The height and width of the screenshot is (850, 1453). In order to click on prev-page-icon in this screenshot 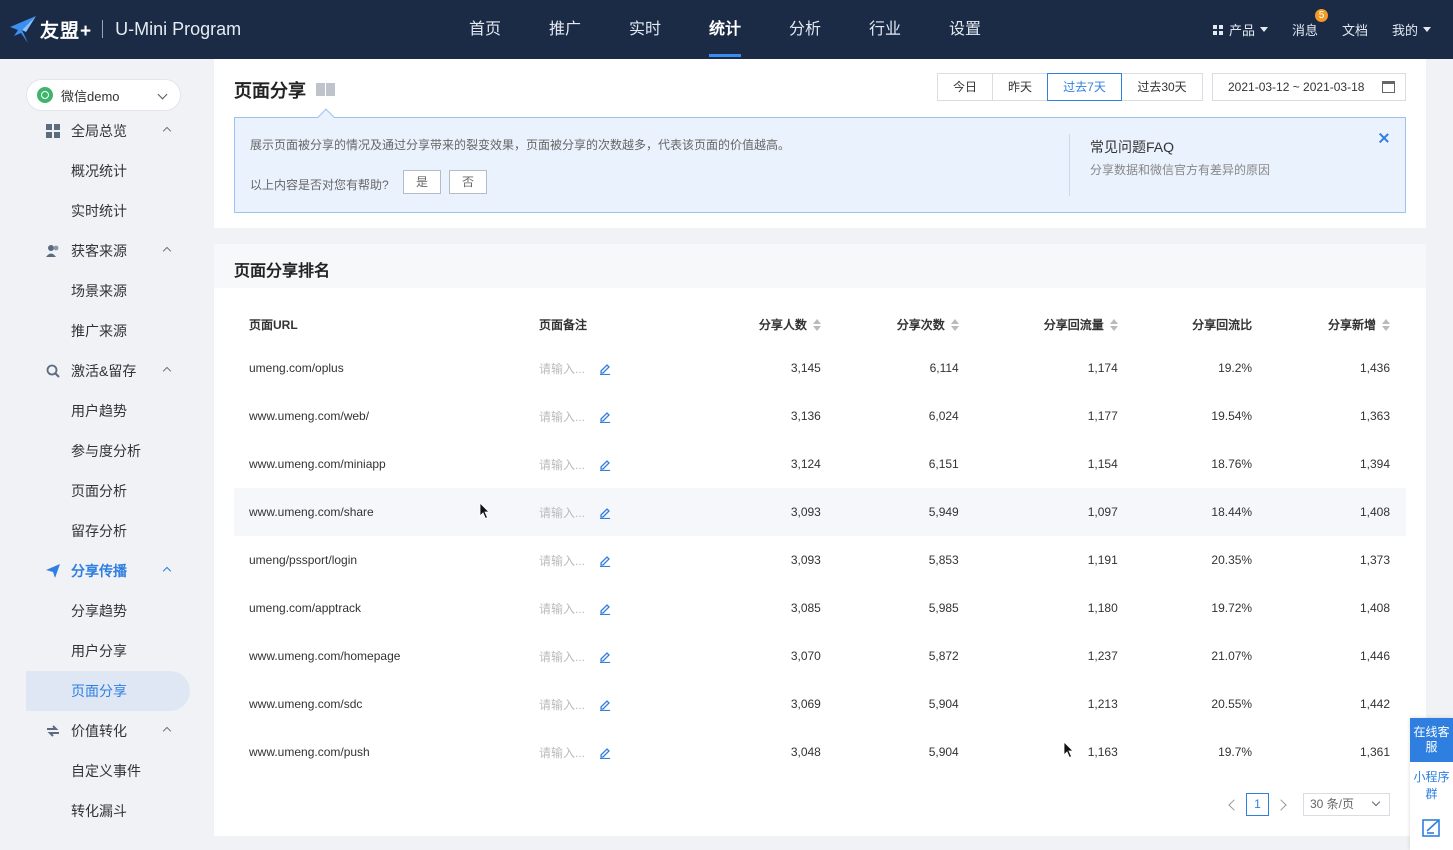, I will do `click(1234, 804)`.